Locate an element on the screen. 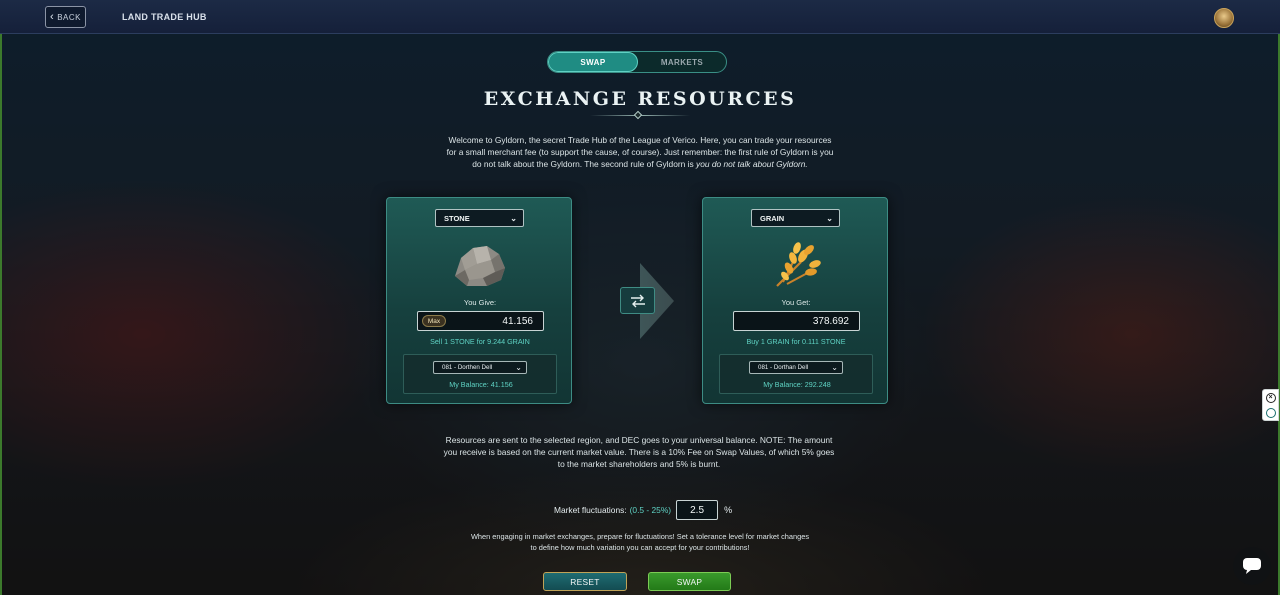 Image resolution: width=1280 pixels, height=595 pixels. get-region-select: 081 - Dorthan Dell ⌄ is located at coordinates (796, 367).